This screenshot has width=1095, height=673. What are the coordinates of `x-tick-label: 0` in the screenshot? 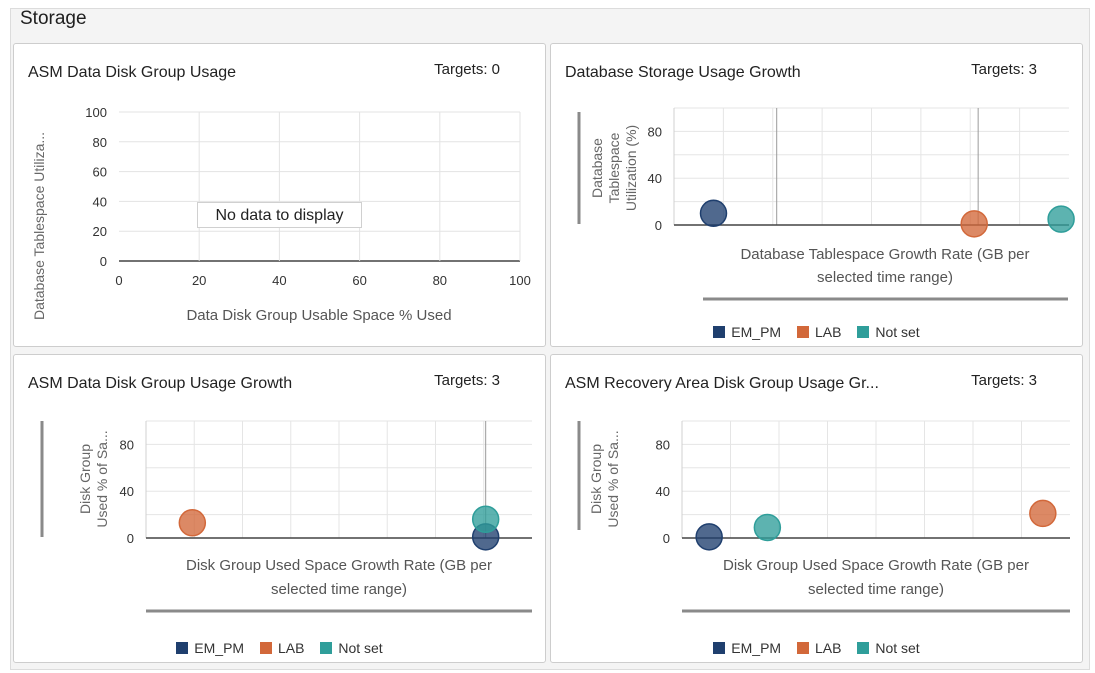 It's located at (118, 280).